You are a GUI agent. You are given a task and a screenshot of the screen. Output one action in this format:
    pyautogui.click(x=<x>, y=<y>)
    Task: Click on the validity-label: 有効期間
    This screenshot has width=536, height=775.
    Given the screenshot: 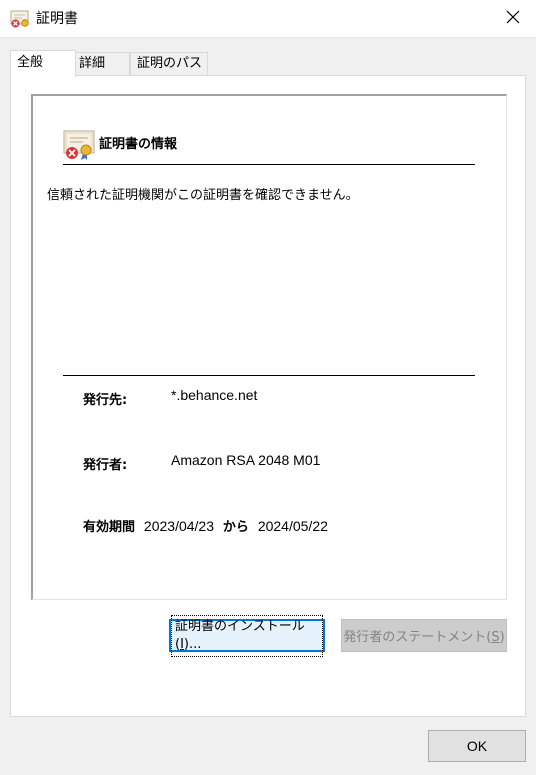 What is the action you would take?
    pyautogui.click(x=109, y=527)
    